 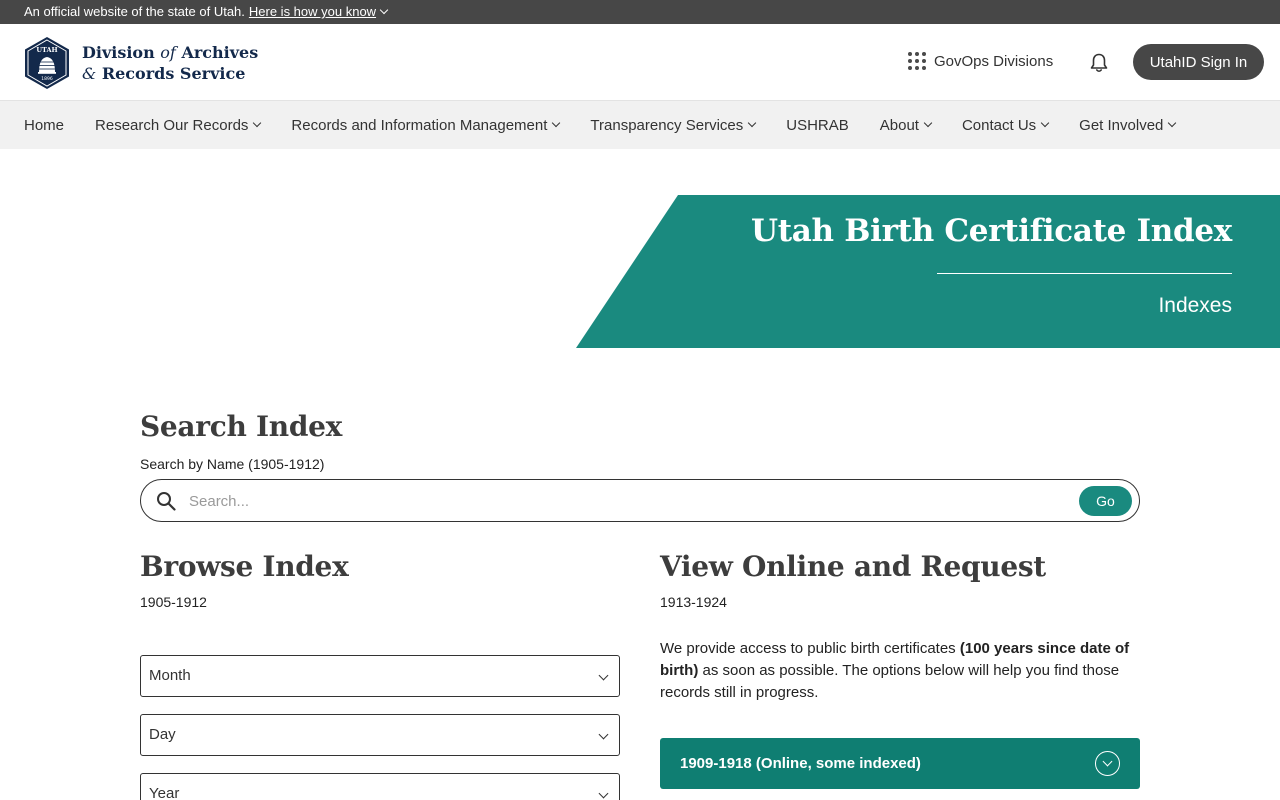 What do you see at coordinates (1099, 63) in the screenshot?
I see `notifications-bell-icon` at bounding box center [1099, 63].